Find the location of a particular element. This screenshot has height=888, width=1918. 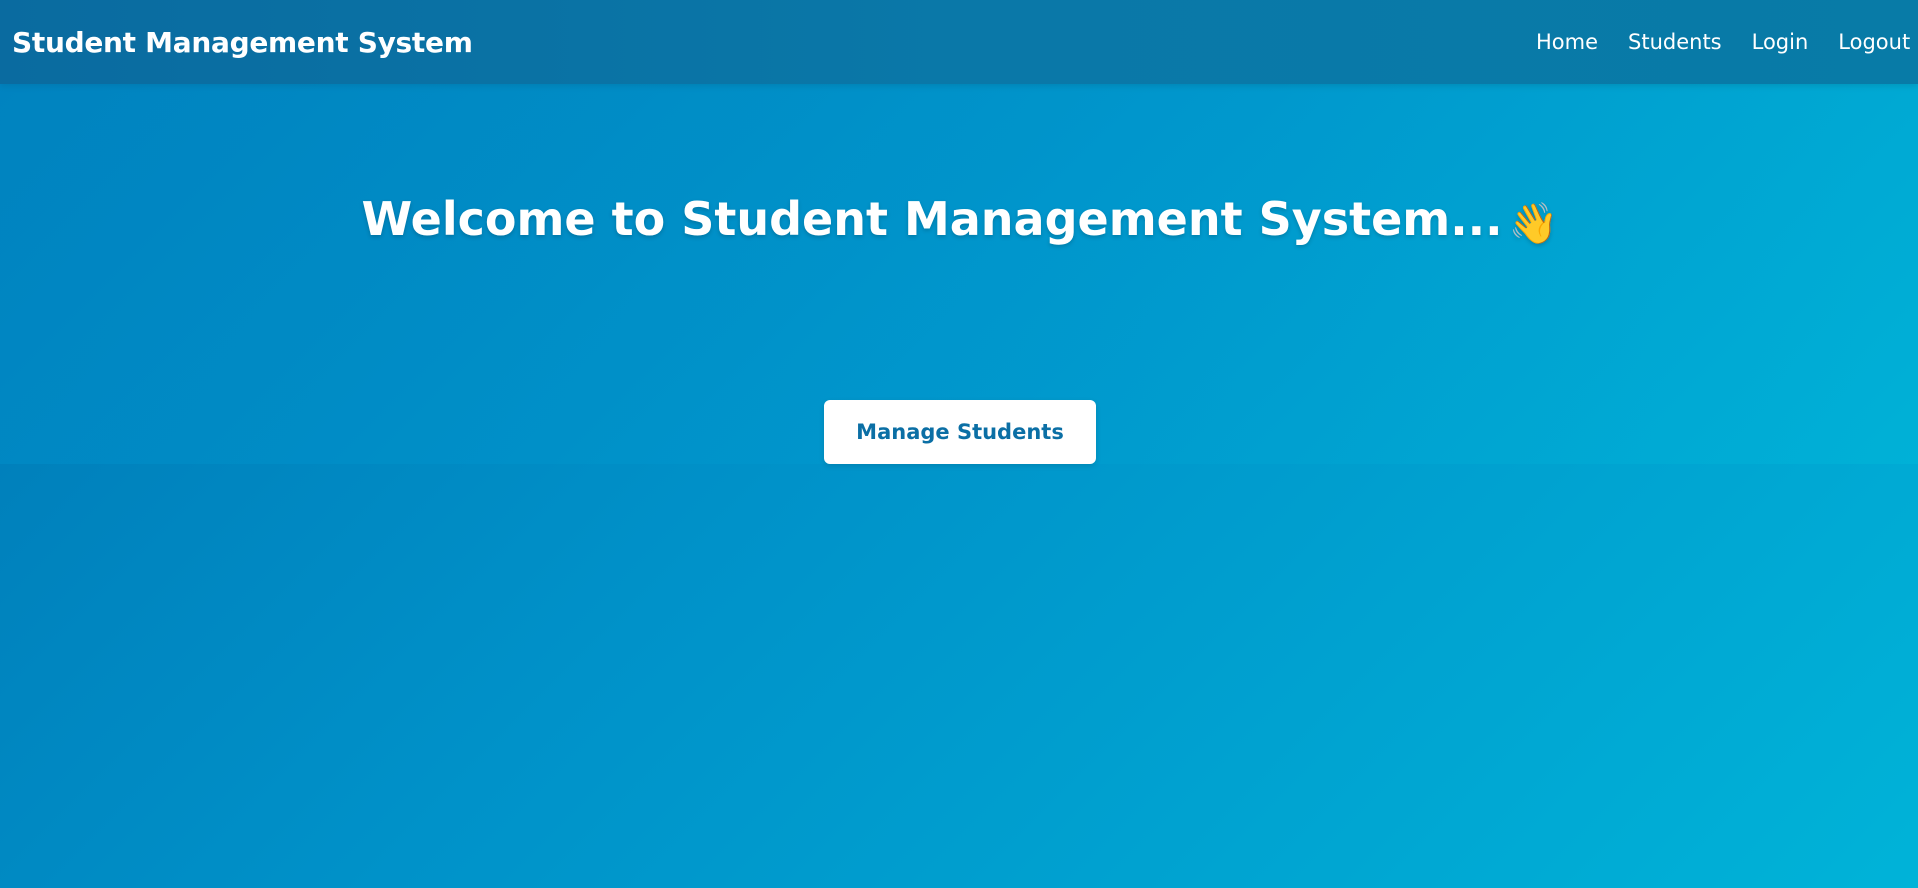

nav-link-home: Home is located at coordinates (1567, 42).